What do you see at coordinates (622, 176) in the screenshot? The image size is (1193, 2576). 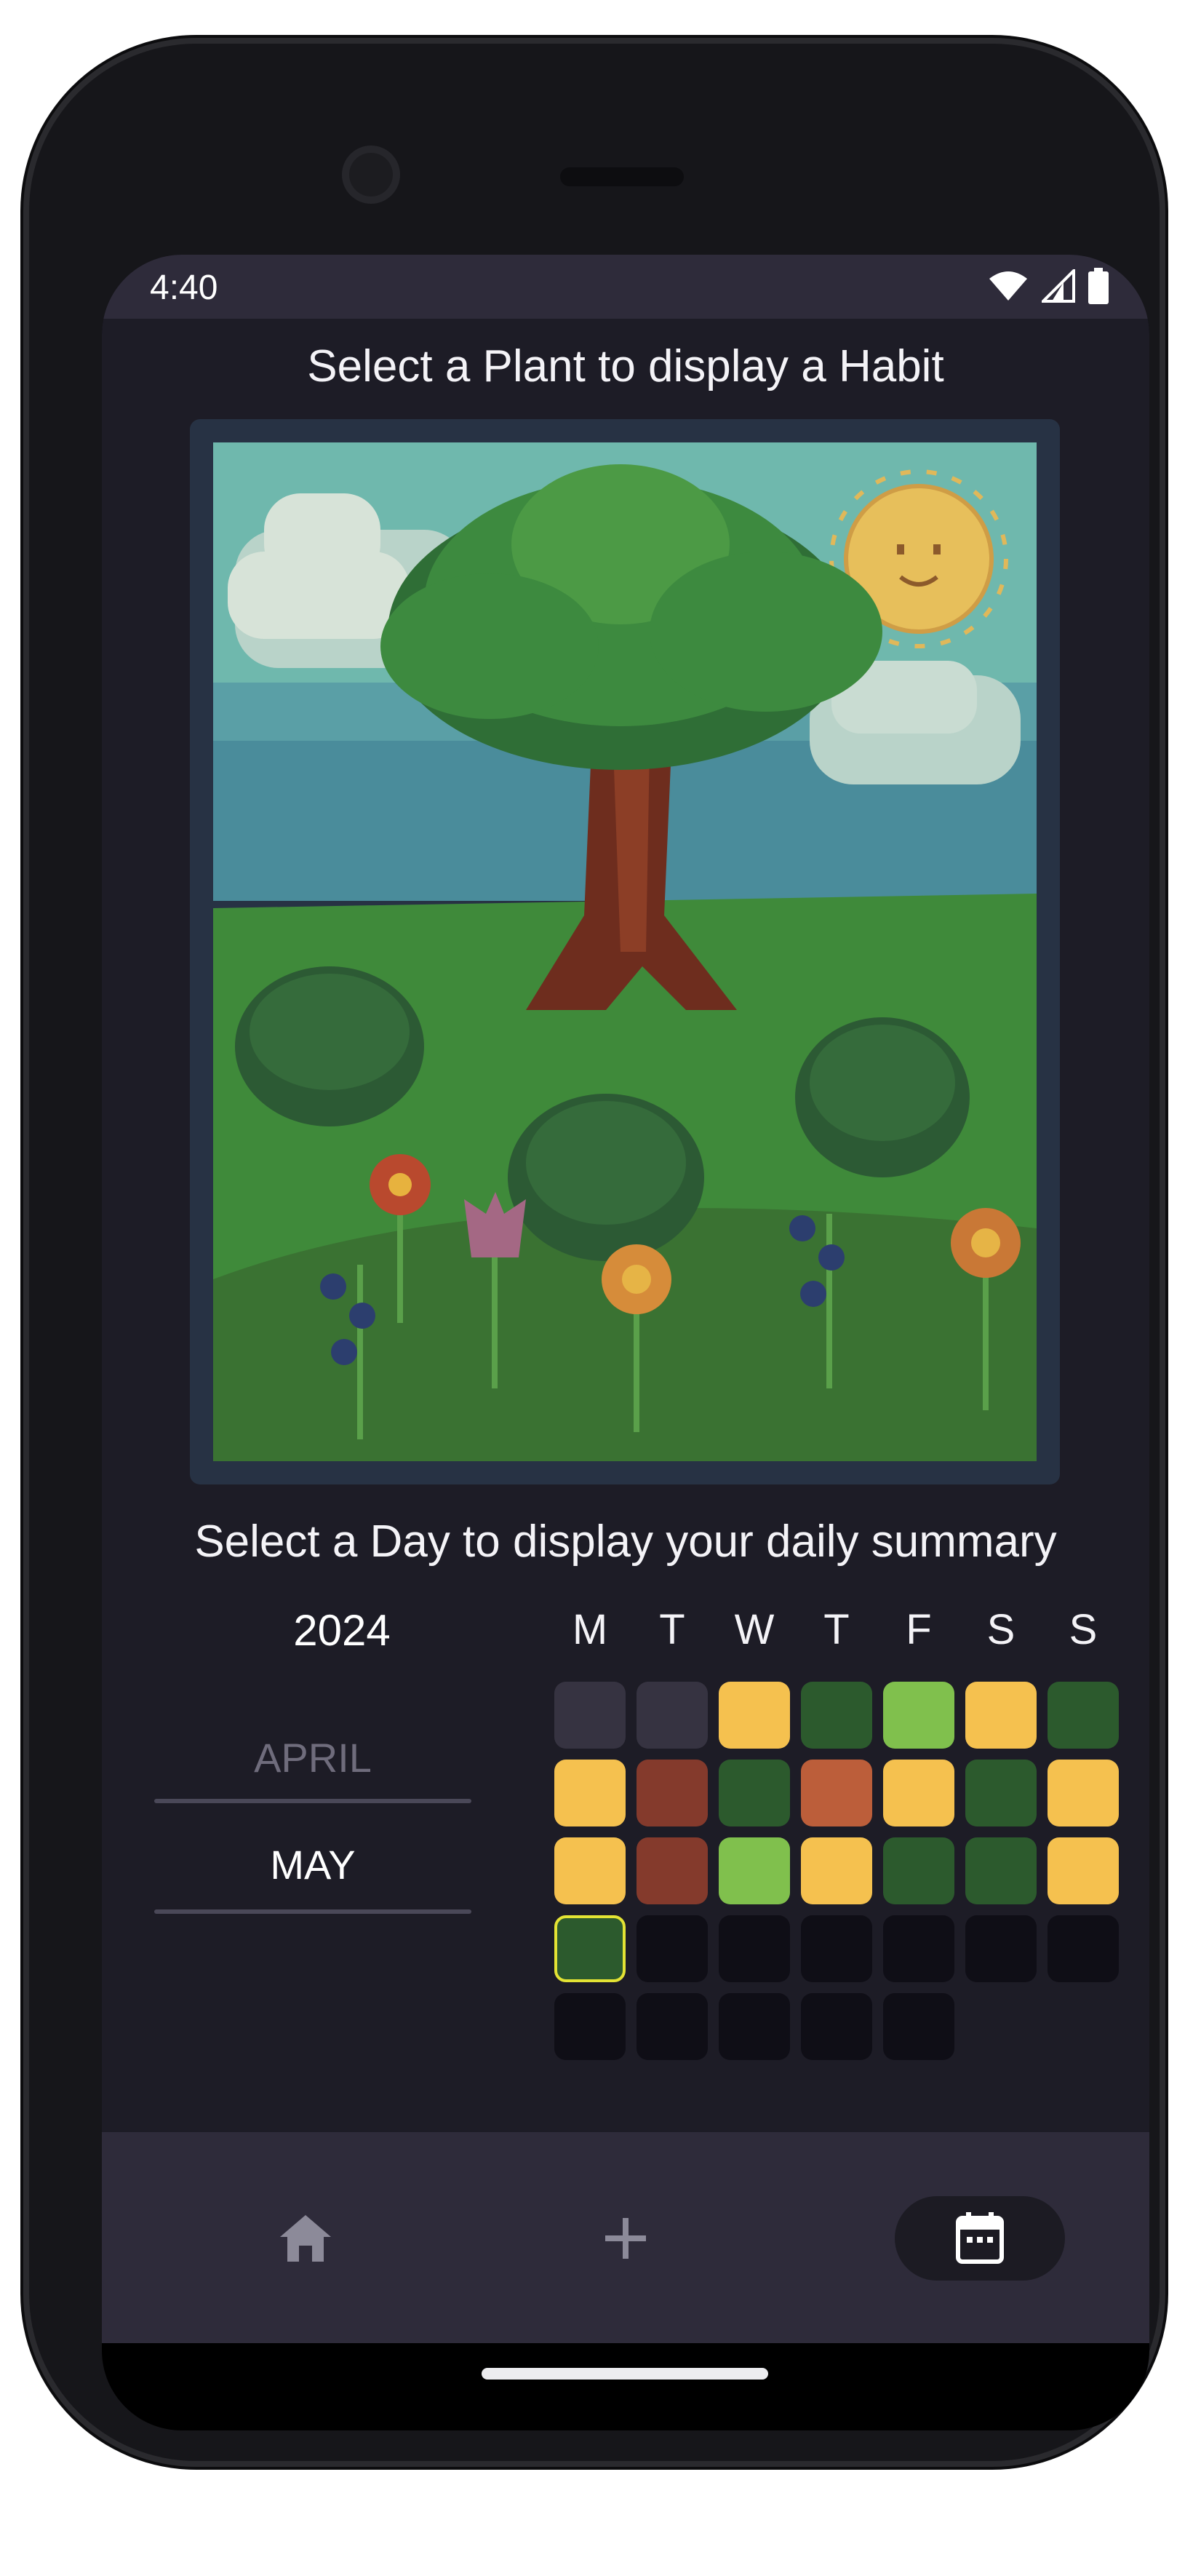 I see `earpiece-speaker` at bounding box center [622, 176].